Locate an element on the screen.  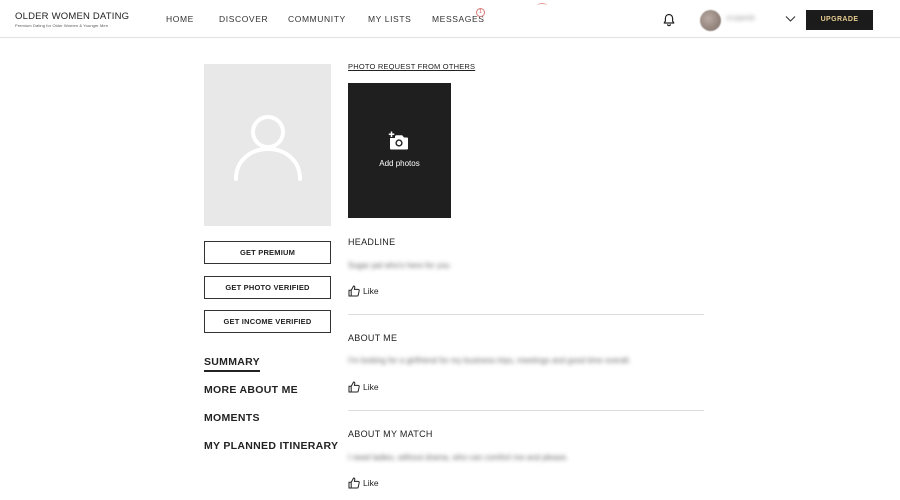
get-photo-verified-button: GET PHOTO VERIFIED is located at coordinates (267, 287).